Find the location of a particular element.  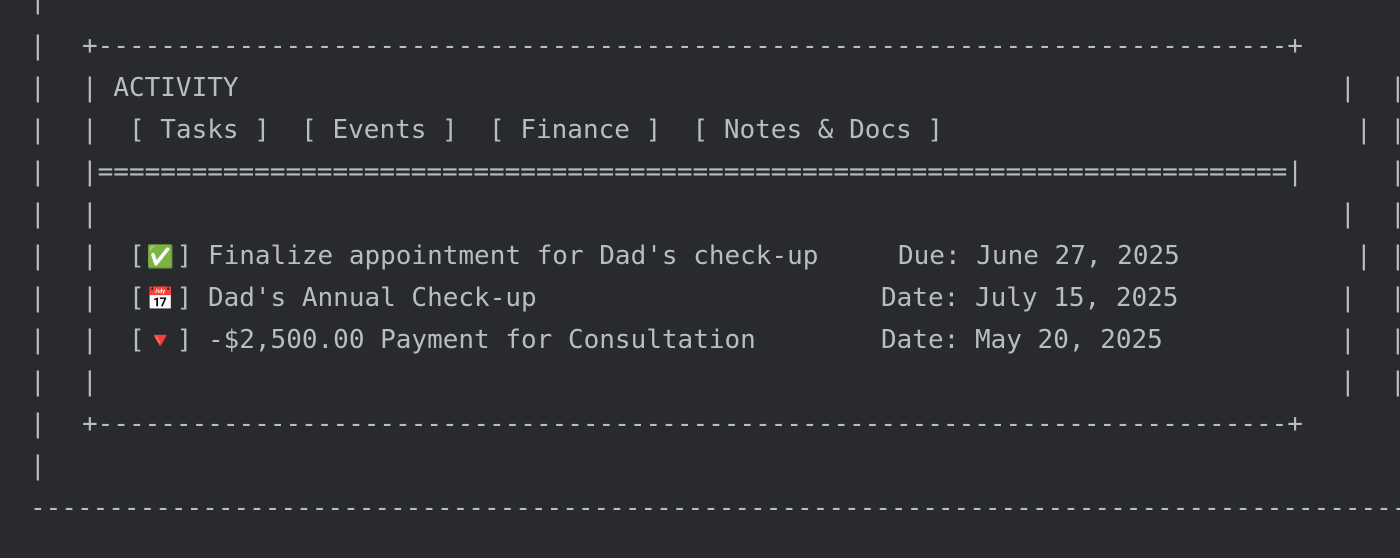

item-text: -$2,500.00 Payment for Consultation is located at coordinates (481, 340).